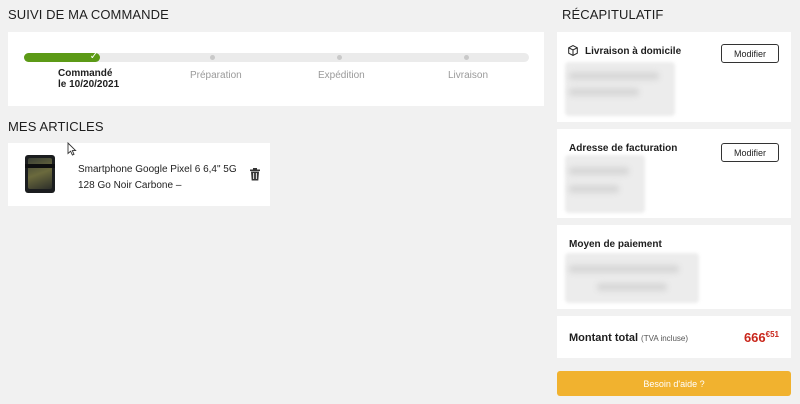 The width and height of the screenshot is (800, 404). I want to click on total-card: Montant total (TVA incluse) 666€51, so click(674, 337).